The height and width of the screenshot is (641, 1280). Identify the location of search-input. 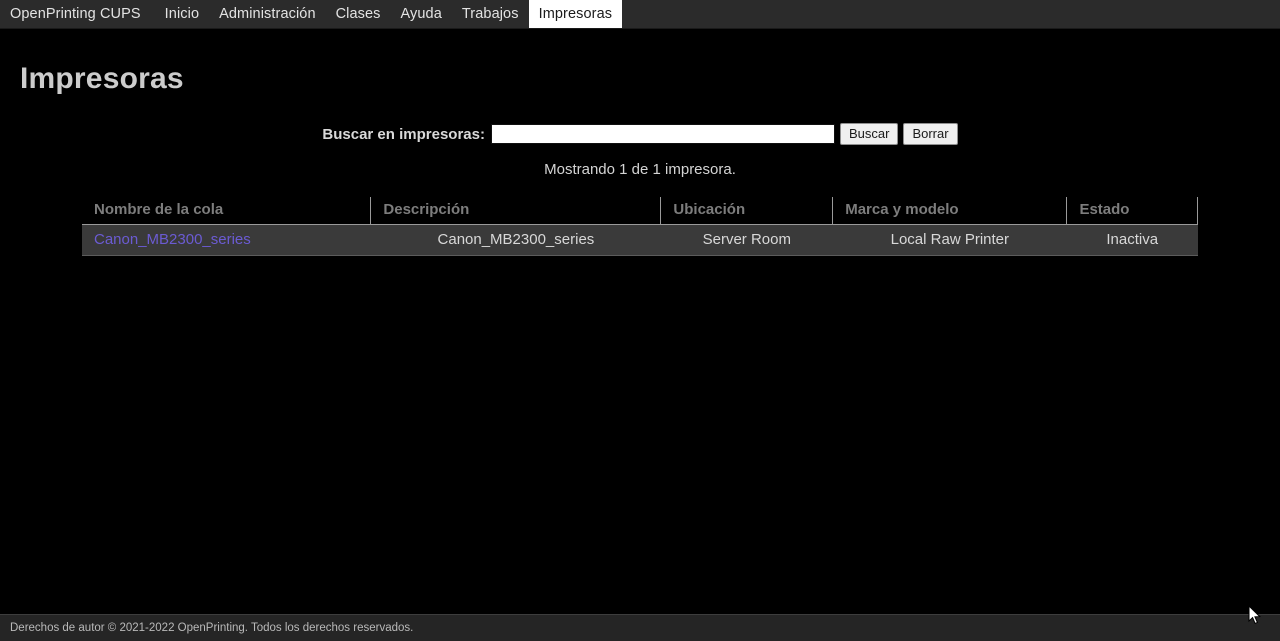
(662, 134).